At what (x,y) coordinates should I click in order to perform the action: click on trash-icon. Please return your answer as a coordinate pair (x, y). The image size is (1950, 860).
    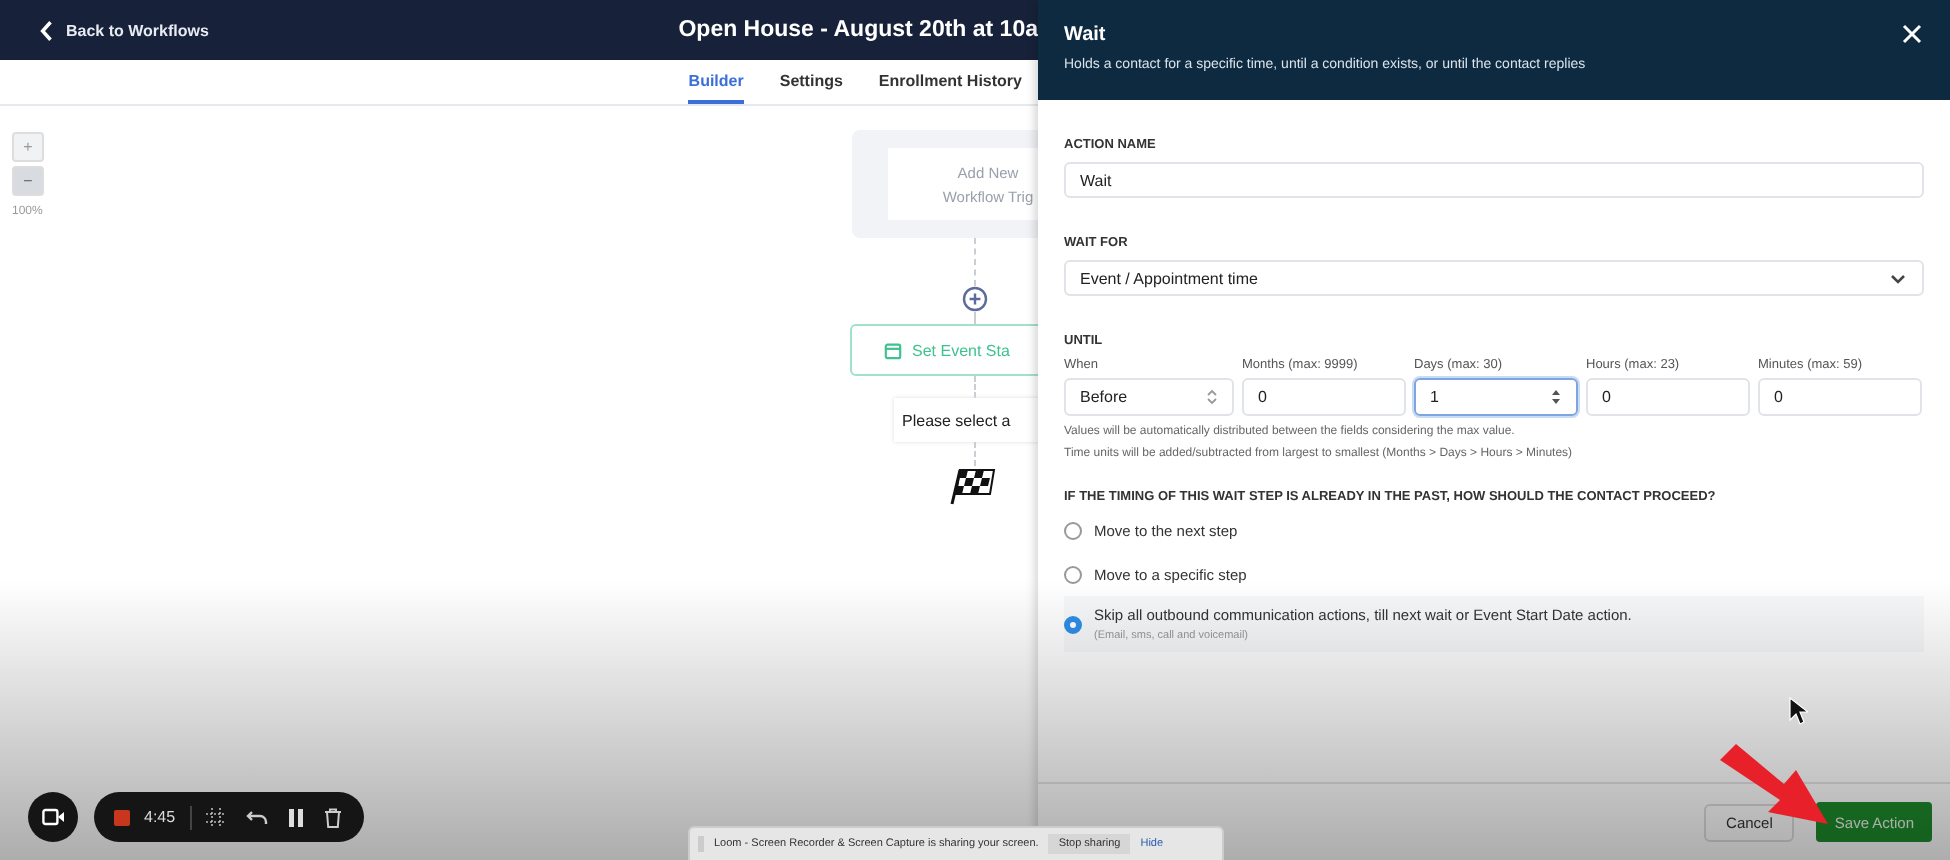
    Looking at the image, I should click on (332, 817).